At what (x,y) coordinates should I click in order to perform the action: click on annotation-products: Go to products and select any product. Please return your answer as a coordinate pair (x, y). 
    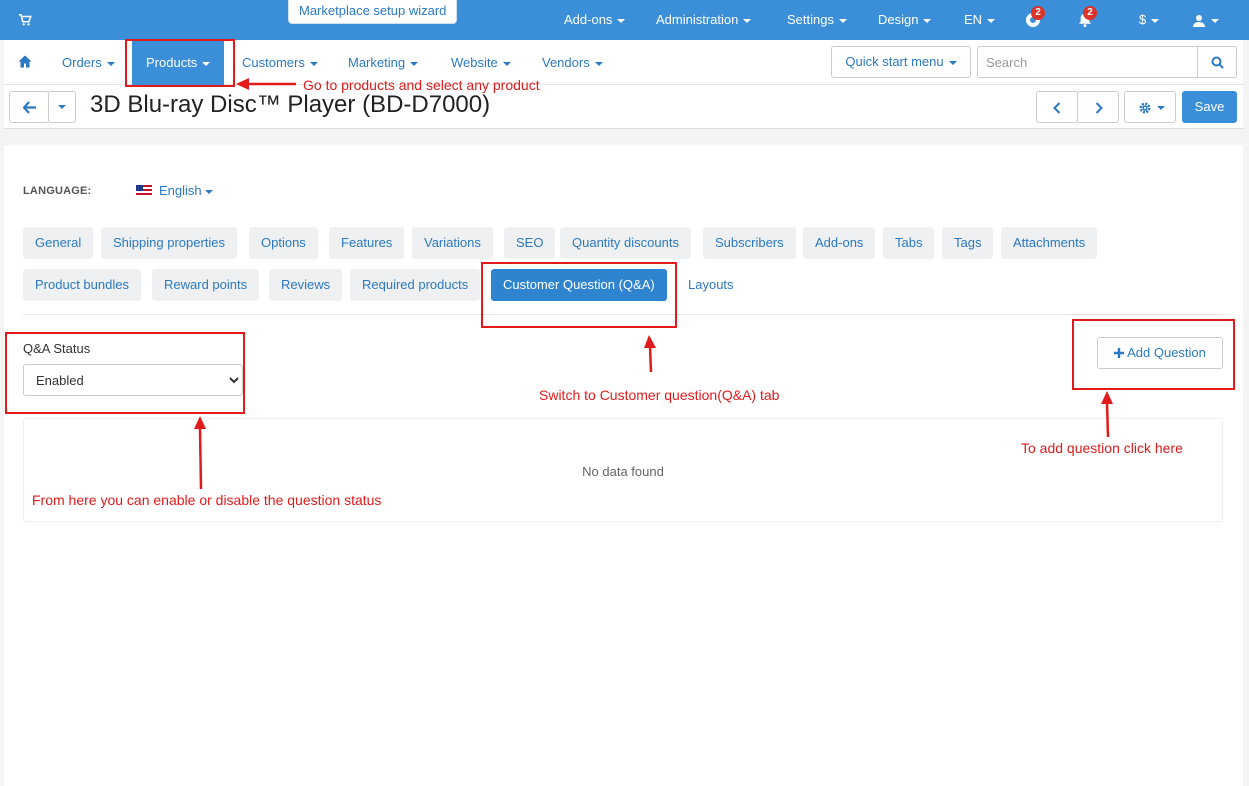
    Looking at the image, I should click on (421, 85).